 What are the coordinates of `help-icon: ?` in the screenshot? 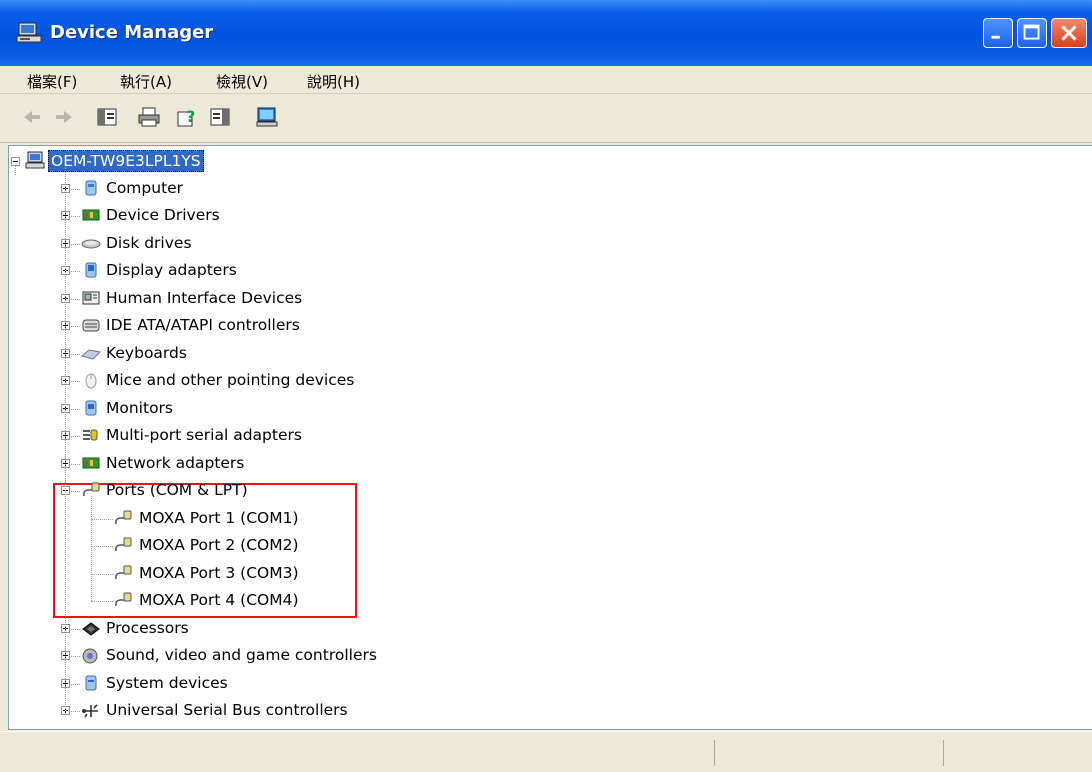 It's located at (188, 117).